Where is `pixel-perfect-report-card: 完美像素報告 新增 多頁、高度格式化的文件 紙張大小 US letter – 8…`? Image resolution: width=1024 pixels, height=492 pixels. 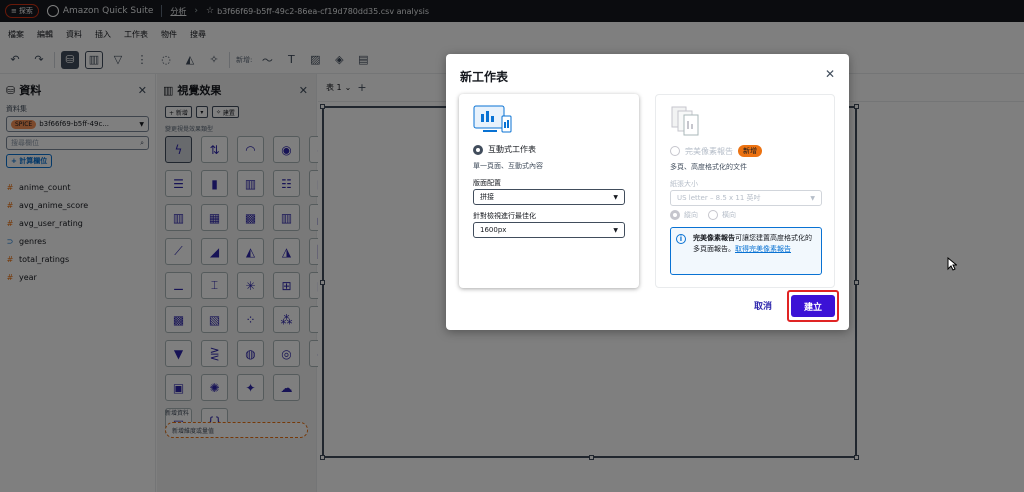
pixel-perfect-report-card: 完美像素報告 新增 多頁、高度格式化的文件 紙張大小 US letter – 8… is located at coordinates (745, 191).